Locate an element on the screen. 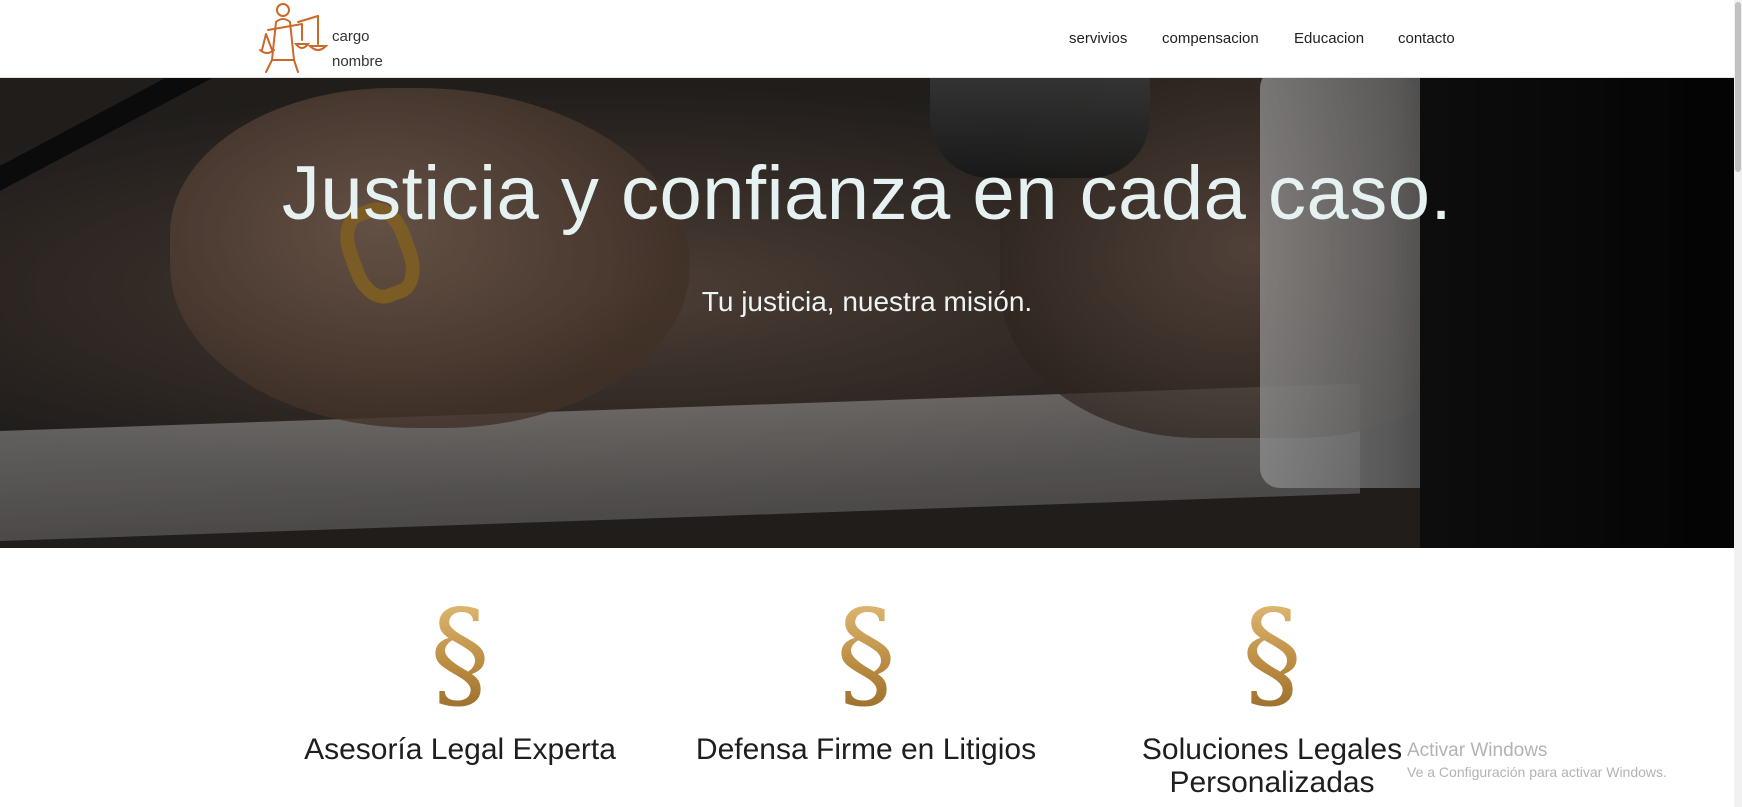  service-title: Asesoría Legal Experta is located at coordinates (460, 749).